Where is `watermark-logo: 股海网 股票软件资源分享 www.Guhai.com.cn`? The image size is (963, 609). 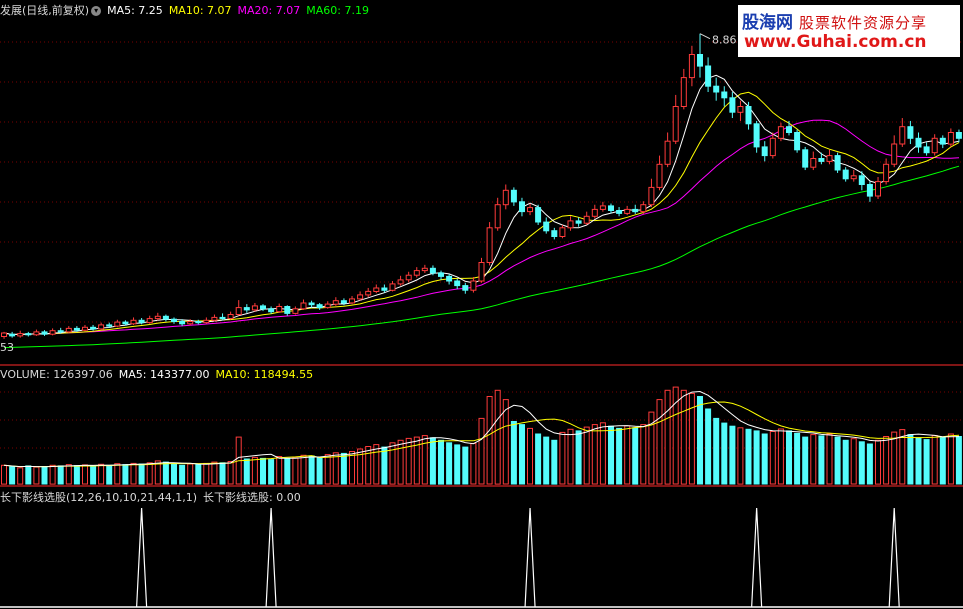
watermark-logo: 股海网 股票软件资源分享 www.Guhai.com.cn is located at coordinates (849, 31).